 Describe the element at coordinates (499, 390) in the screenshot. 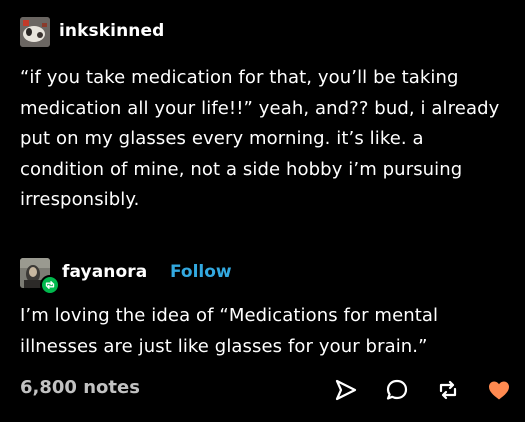

I see `like-heart-icon` at that location.